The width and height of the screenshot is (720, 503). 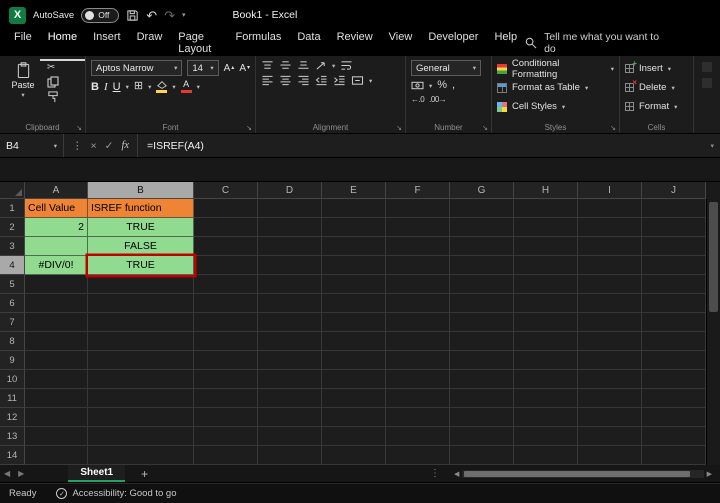 I want to click on cell-A12, so click(x=56, y=417).